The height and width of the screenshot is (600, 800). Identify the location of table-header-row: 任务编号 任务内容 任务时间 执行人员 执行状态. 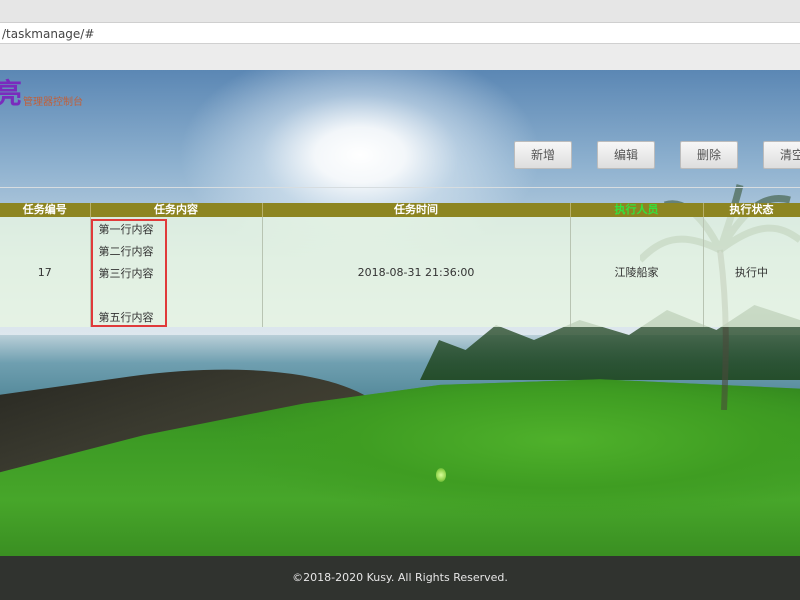
(400, 210).